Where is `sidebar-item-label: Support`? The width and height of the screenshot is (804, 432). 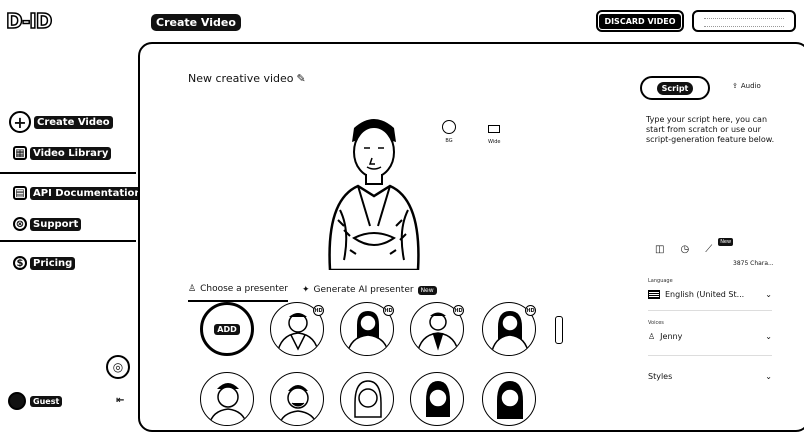 sidebar-item-label: Support is located at coordinates (56, 224).